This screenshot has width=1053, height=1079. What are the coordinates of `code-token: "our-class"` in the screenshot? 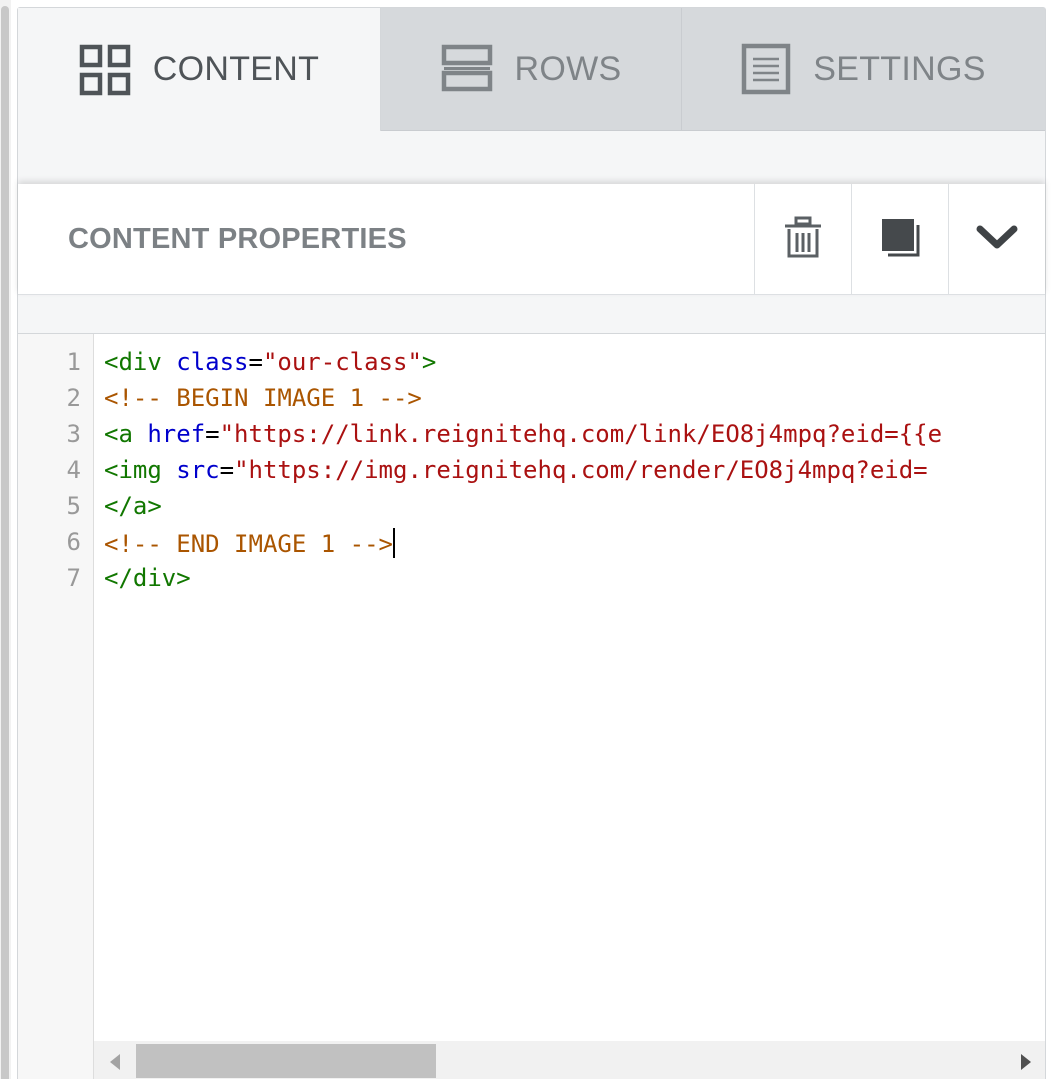 It's located at (342, 362).